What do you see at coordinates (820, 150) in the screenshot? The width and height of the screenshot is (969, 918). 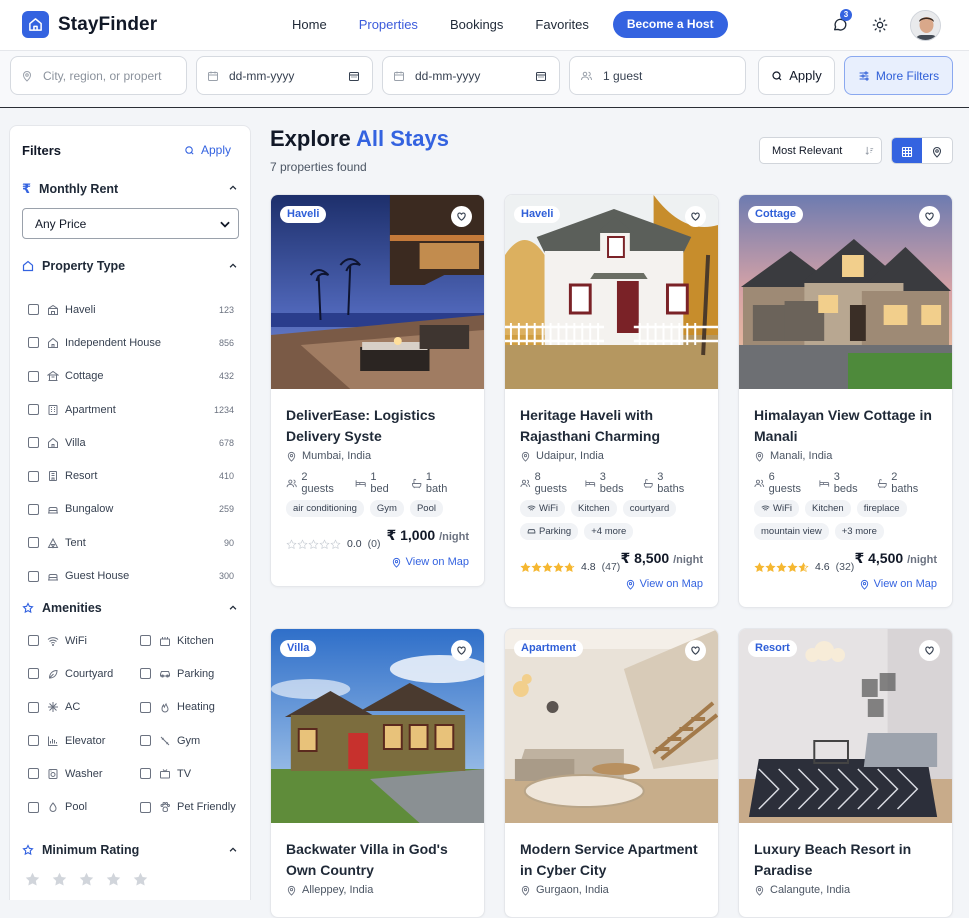 I see `sort-select: Most Relevant` at bounding box center [820, 150].